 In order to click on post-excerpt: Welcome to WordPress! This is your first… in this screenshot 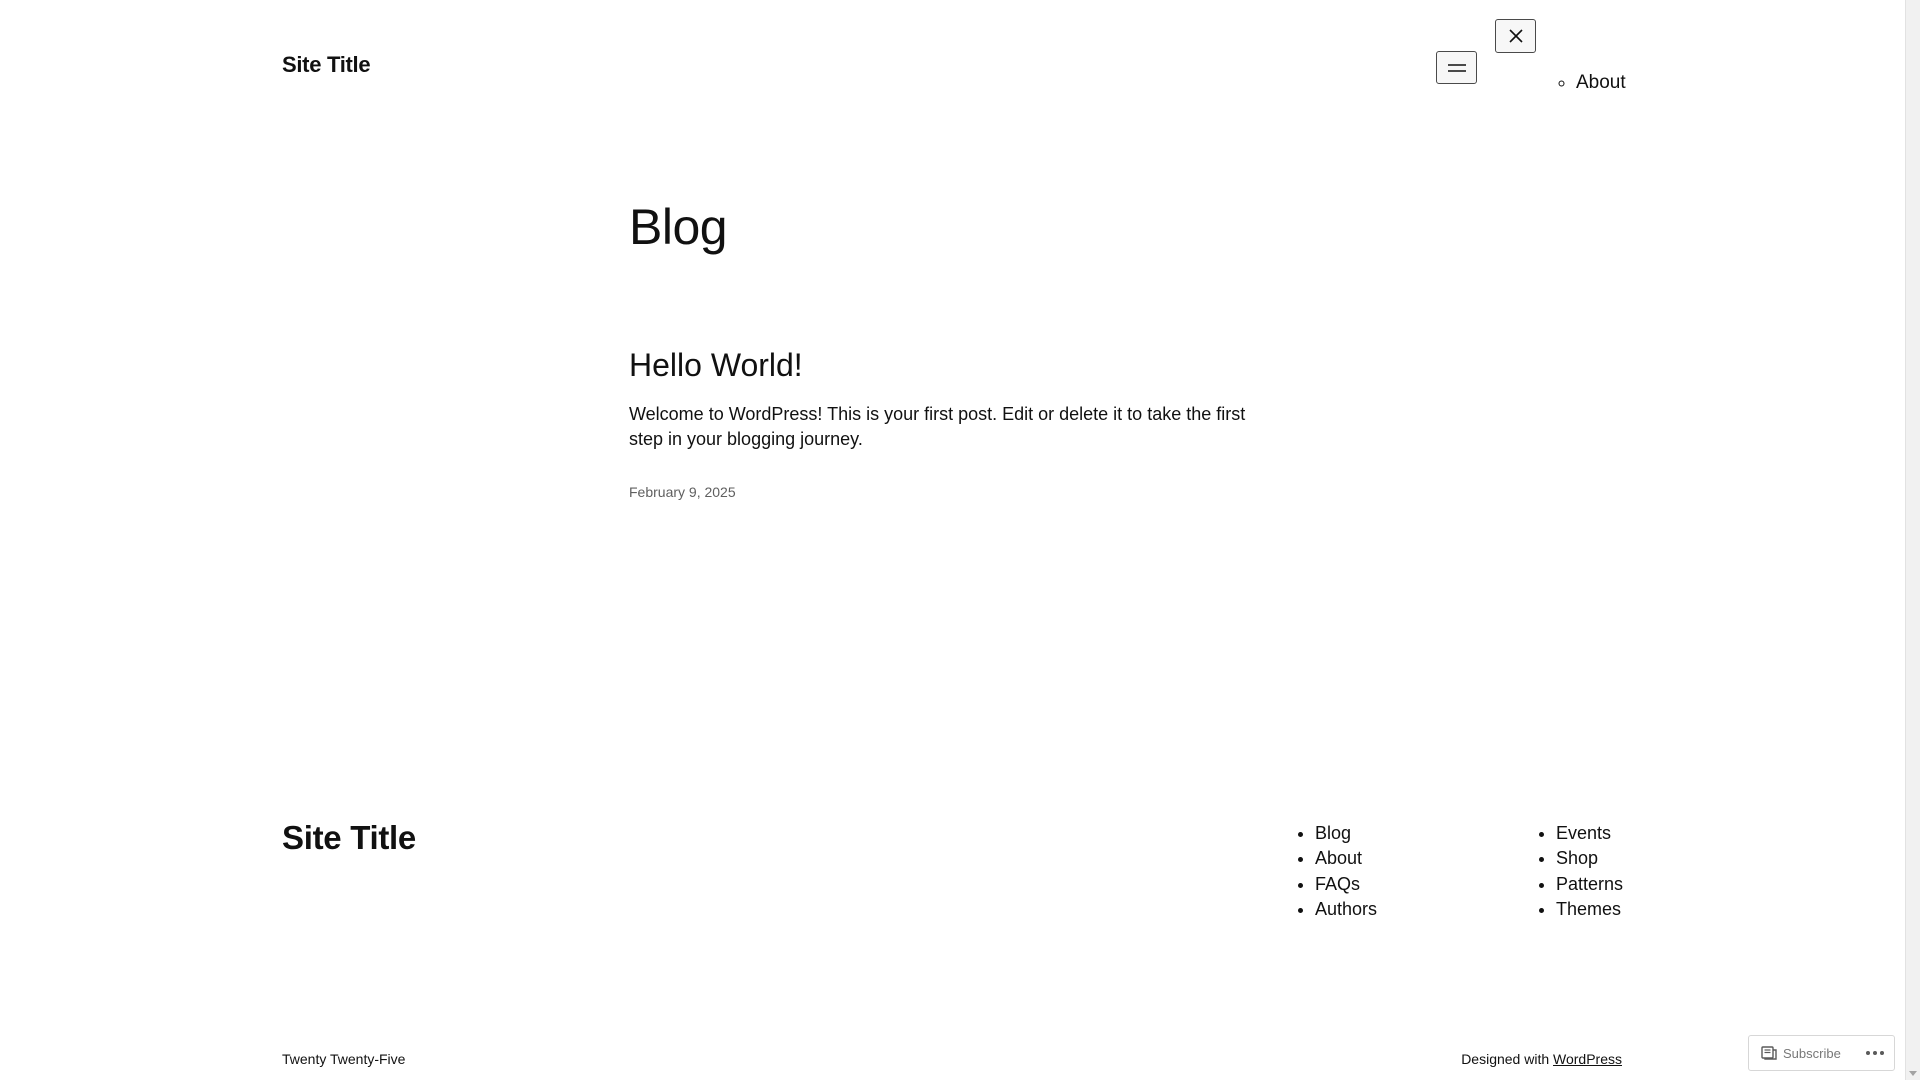, I will do `click(937, 426)`.